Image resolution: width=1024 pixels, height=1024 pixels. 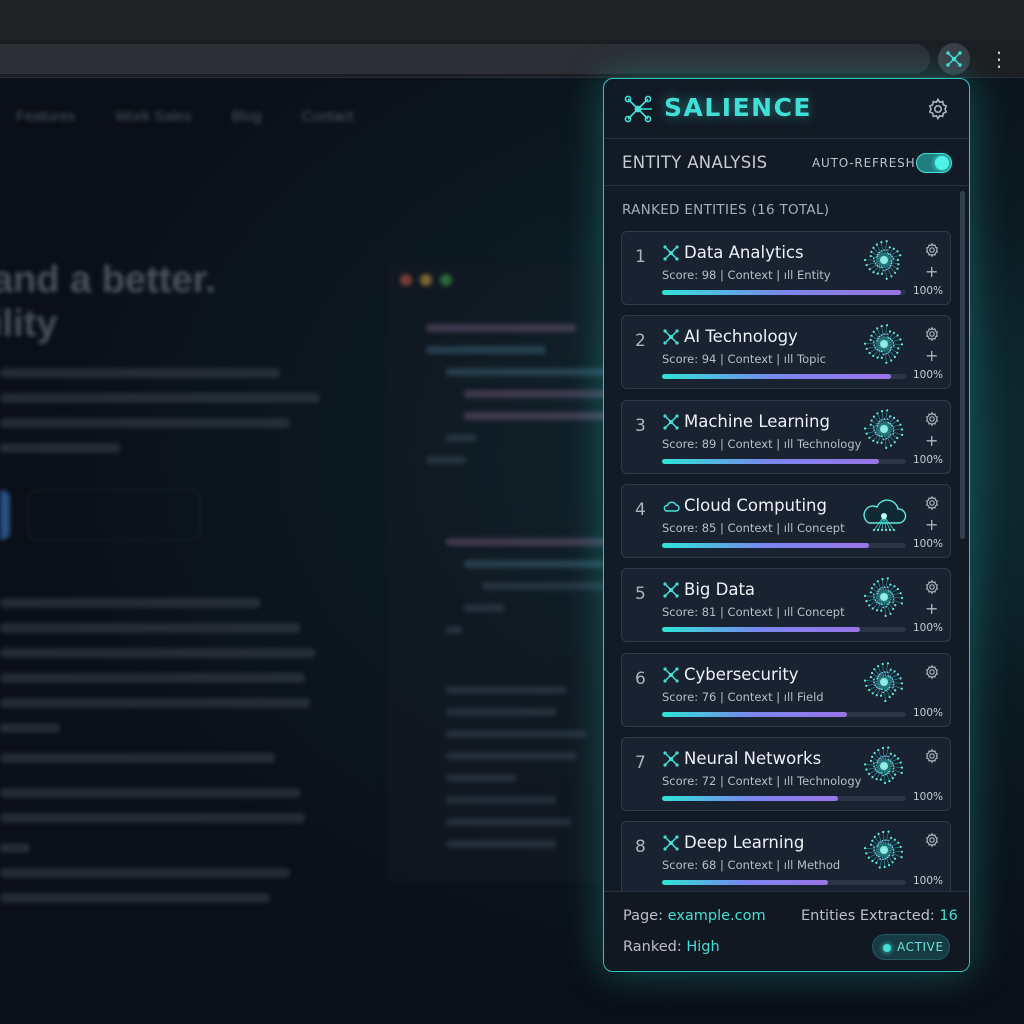 I want to click on network-logo-icon, so click(x=638, y=109).